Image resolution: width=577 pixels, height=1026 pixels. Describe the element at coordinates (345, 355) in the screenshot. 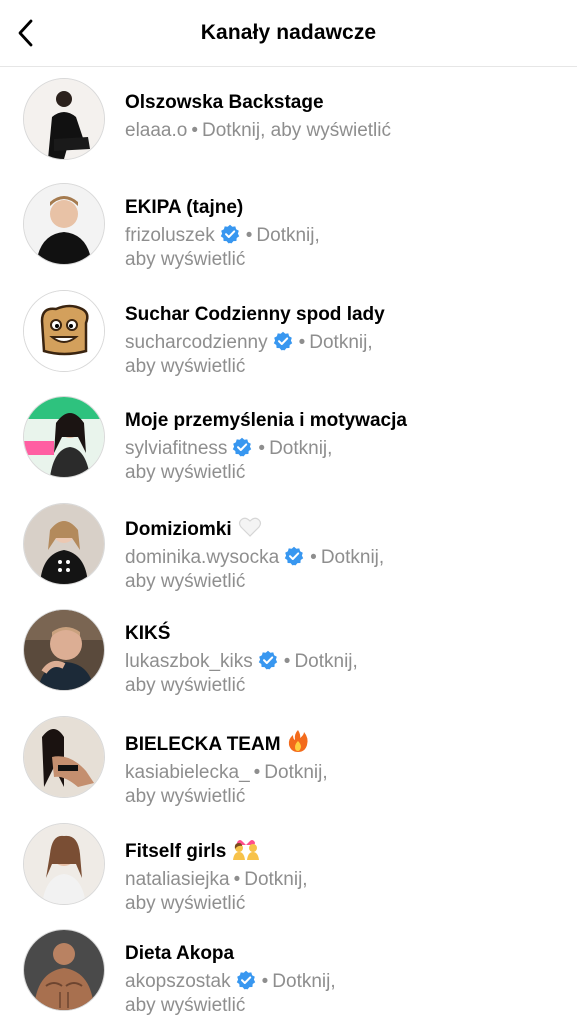

I see `channel-meta: sucharcodzienny • Dotknij, aby wyświetlić` at that location.